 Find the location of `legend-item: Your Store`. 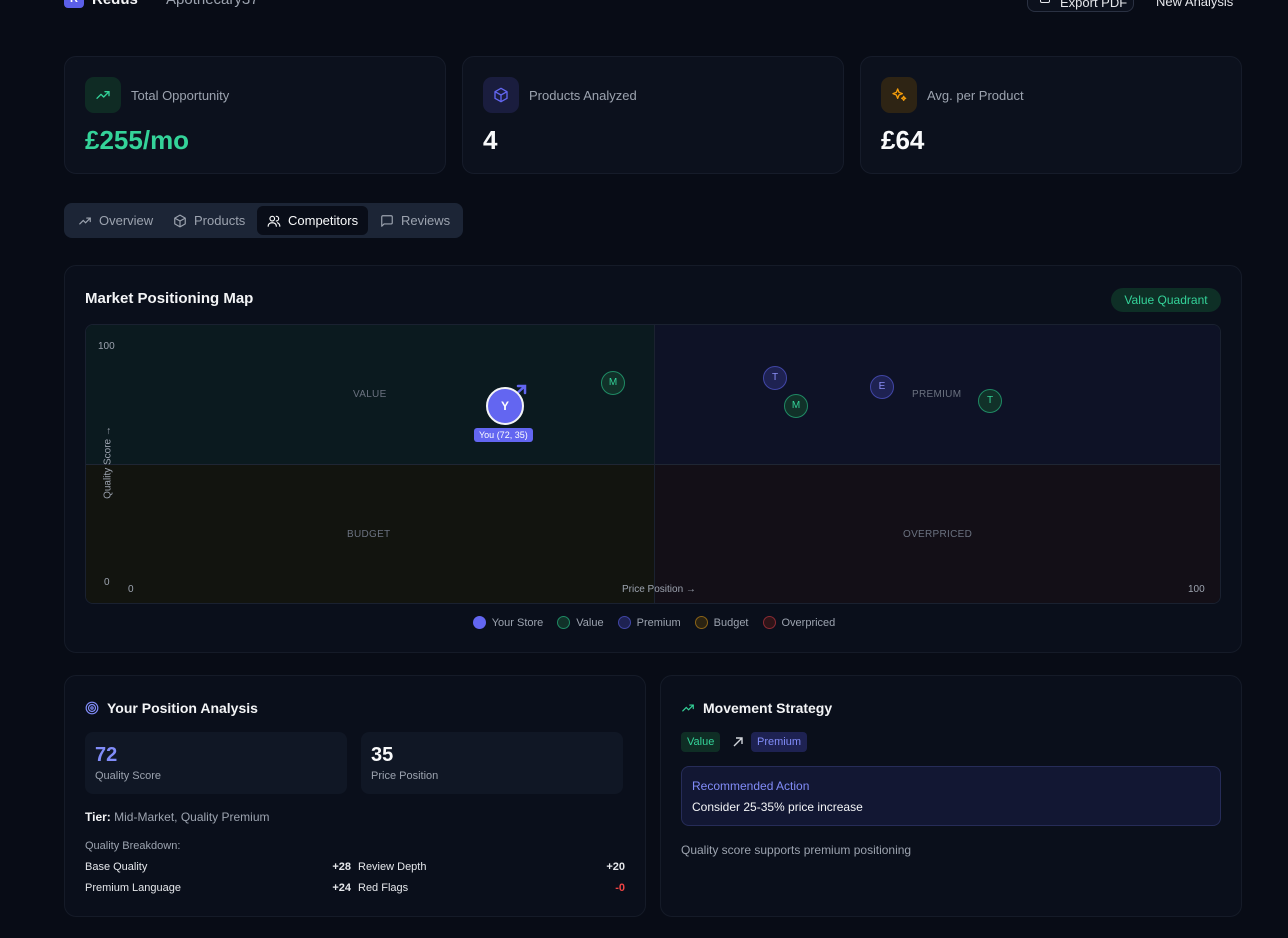

legend-item: Your Store is located at coordinates (508, 622).